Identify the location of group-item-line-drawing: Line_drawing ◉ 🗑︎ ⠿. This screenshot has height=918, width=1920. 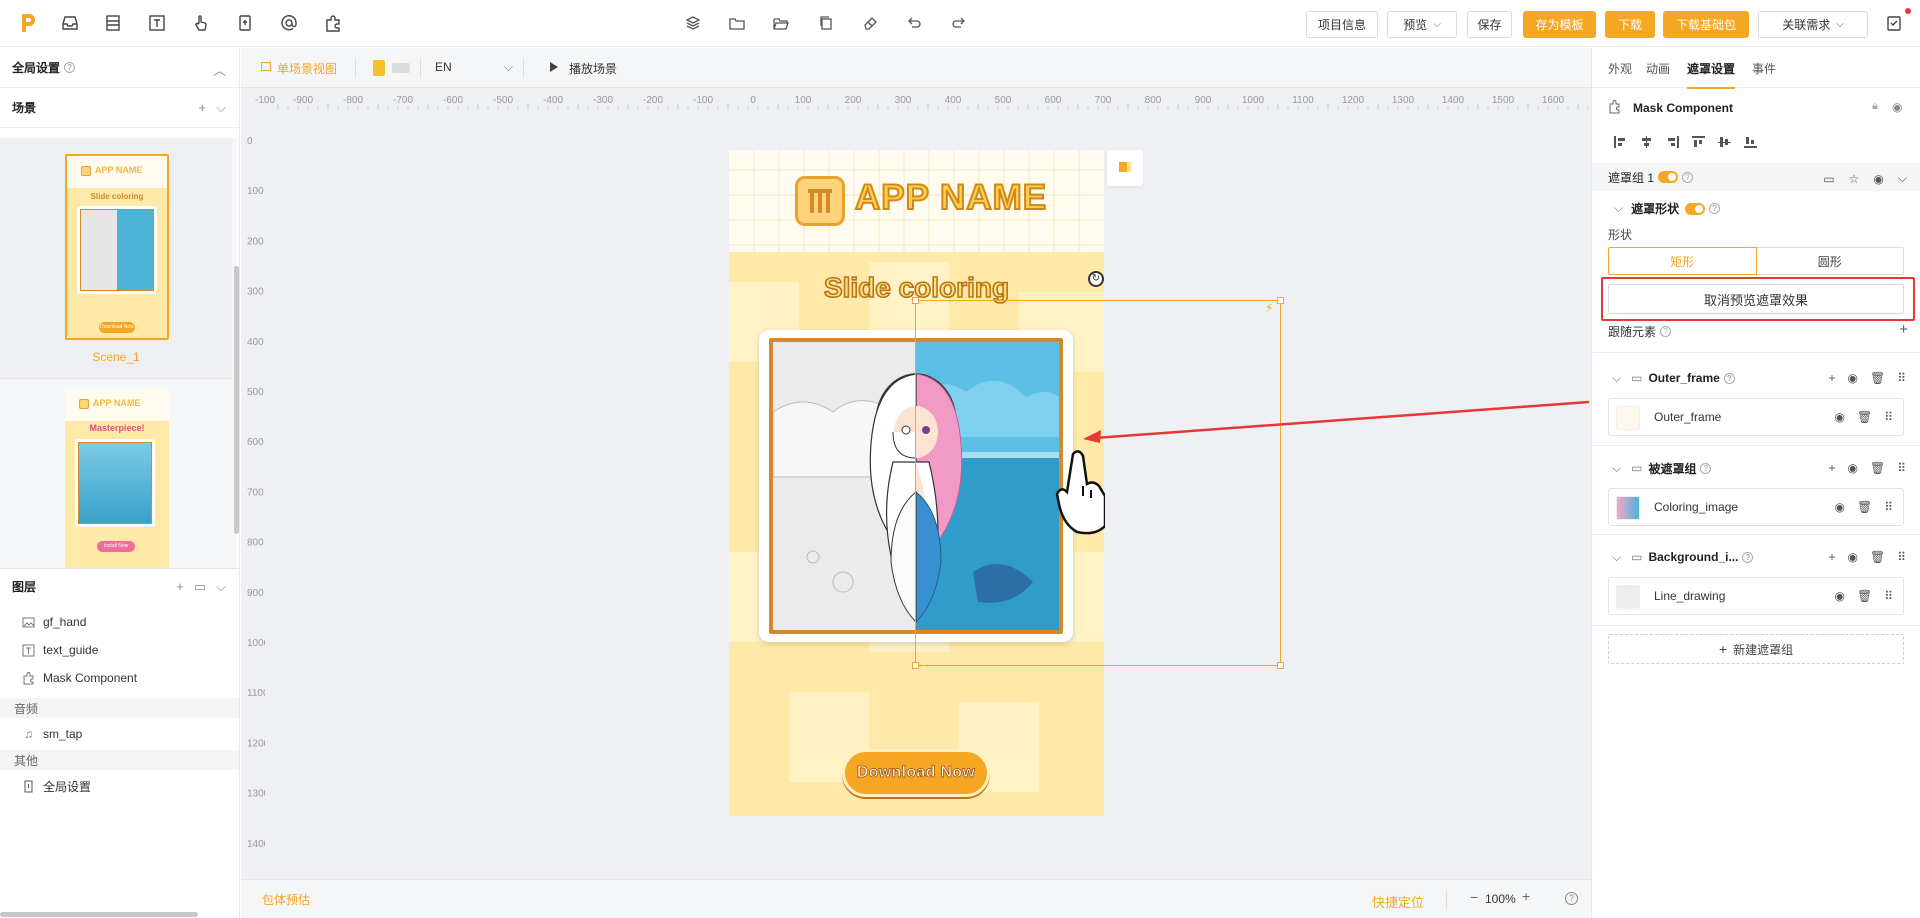
(1756, 596).